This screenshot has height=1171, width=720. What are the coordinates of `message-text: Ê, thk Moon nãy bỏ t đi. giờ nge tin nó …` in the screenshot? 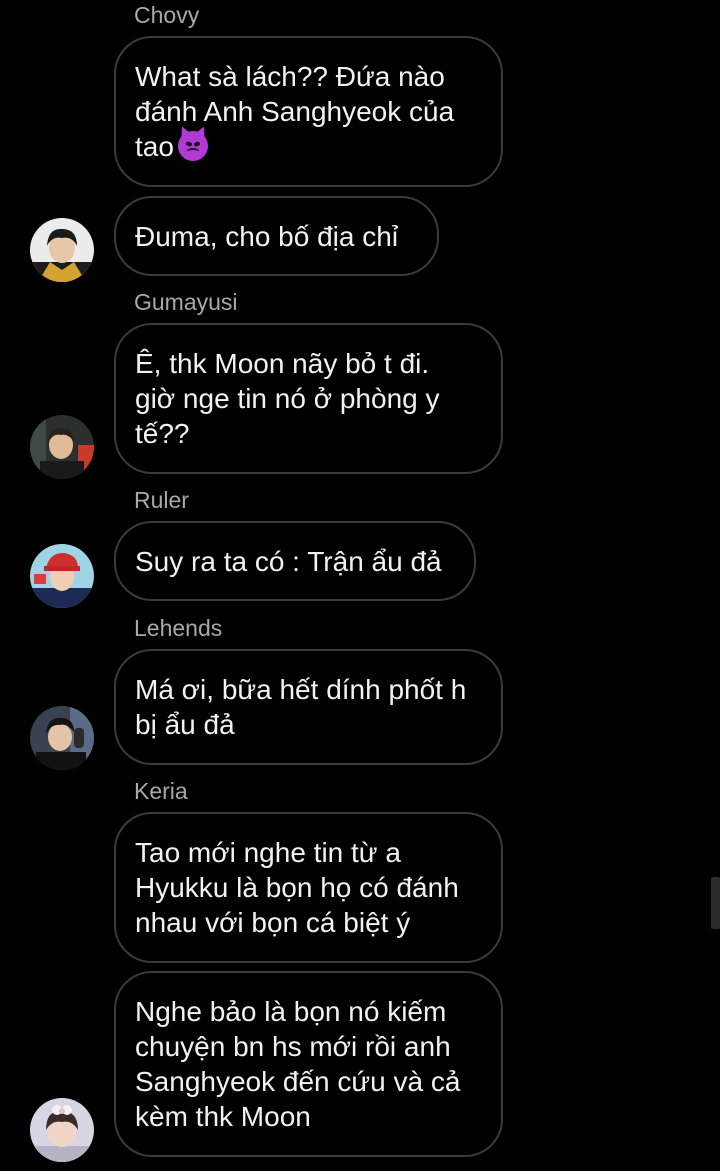 It's located at (287, 398).